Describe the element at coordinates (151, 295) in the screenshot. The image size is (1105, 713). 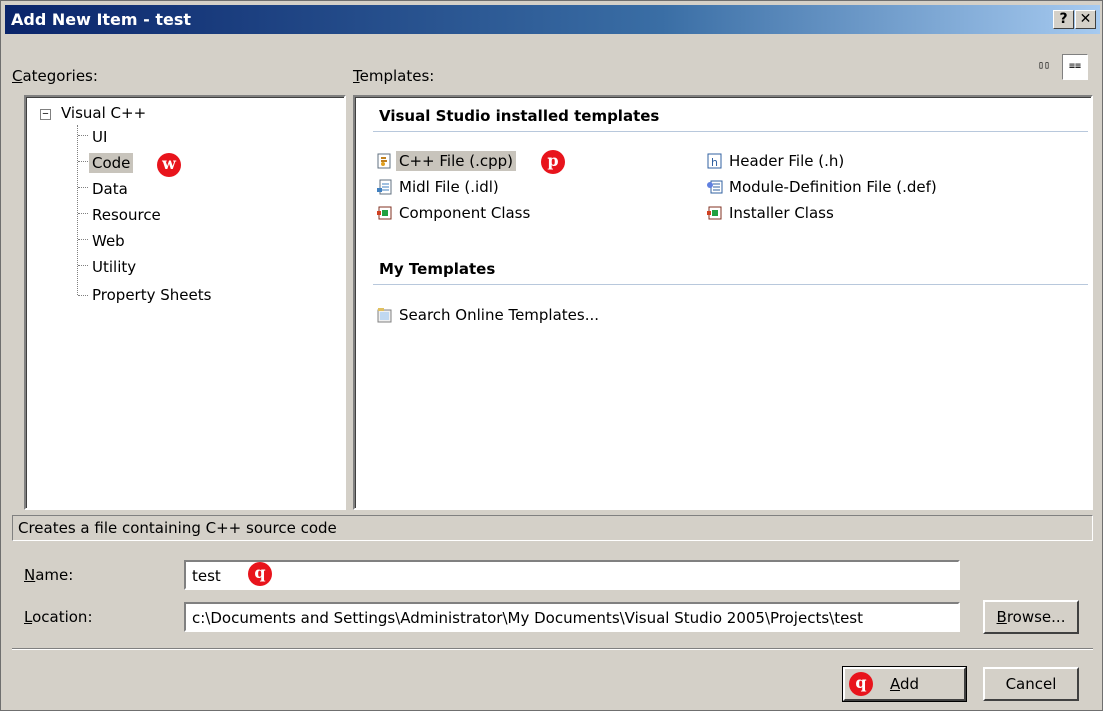
I see `tree-item-property-sheets: Property Sheets` at that location.